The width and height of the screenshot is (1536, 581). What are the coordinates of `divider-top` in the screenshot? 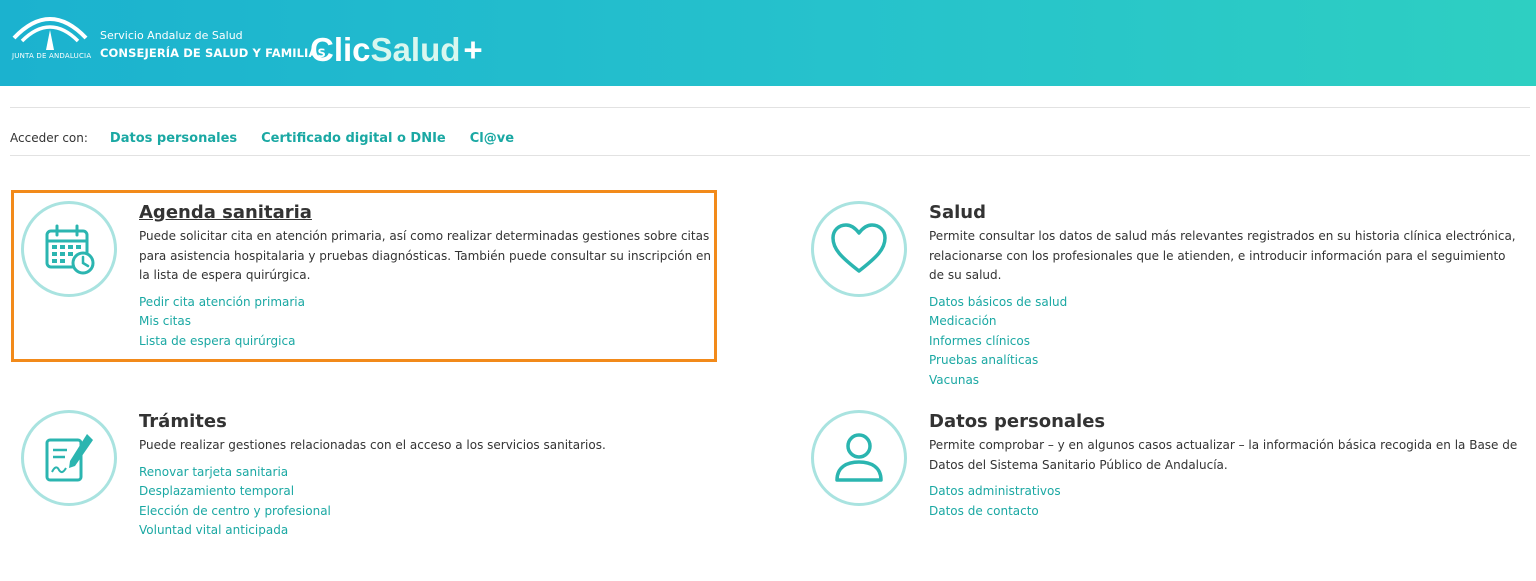 It's located at (770, 107).